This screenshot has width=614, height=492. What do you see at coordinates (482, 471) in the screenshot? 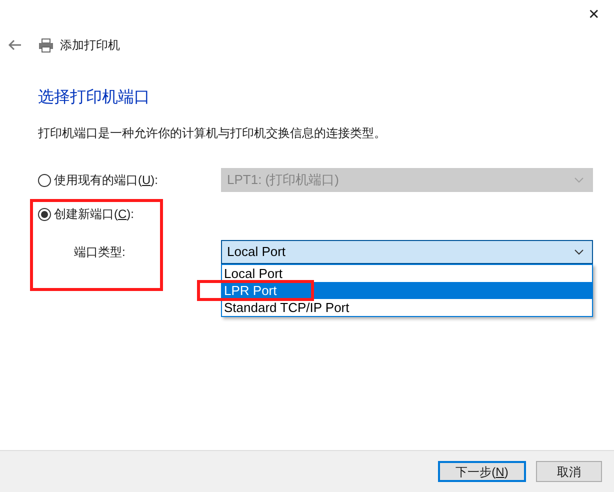
I see `next-button: 下一步(N)` at bounding box center [482, 471].